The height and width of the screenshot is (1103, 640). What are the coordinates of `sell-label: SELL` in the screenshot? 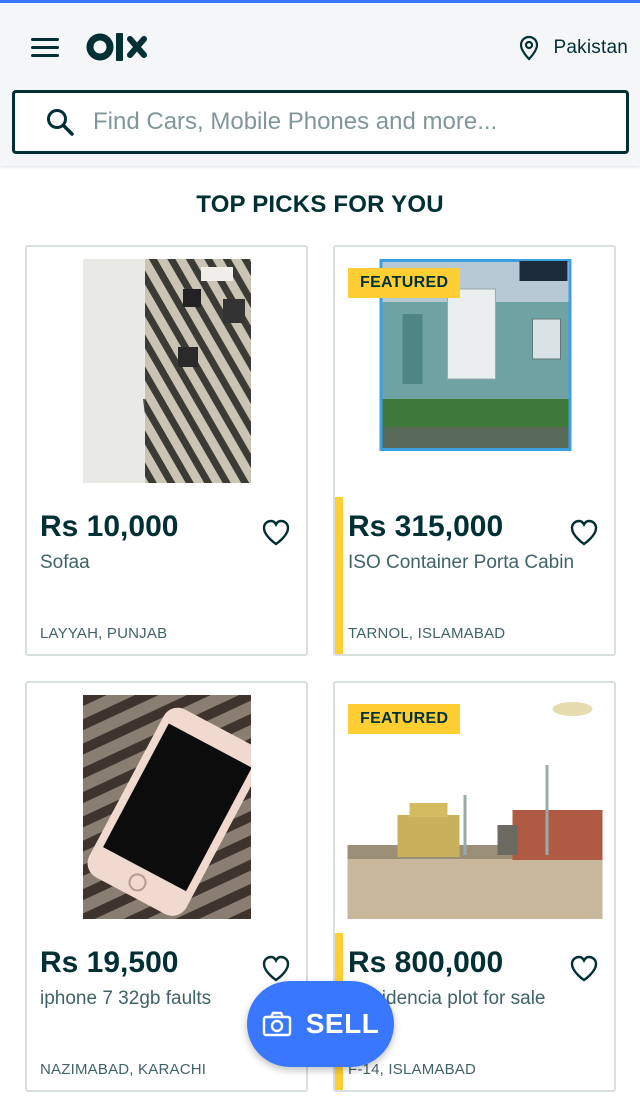 It's located at (342, 1023).